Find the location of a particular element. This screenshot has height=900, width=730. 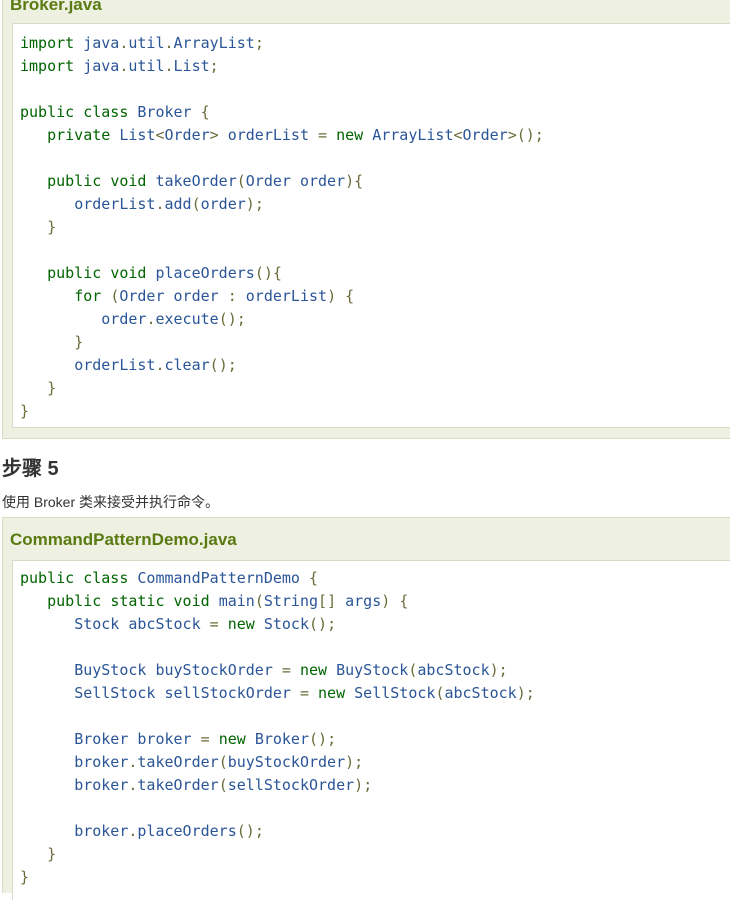

code-line: public static void main(String[] args) { is located at coordinates (228, 601).